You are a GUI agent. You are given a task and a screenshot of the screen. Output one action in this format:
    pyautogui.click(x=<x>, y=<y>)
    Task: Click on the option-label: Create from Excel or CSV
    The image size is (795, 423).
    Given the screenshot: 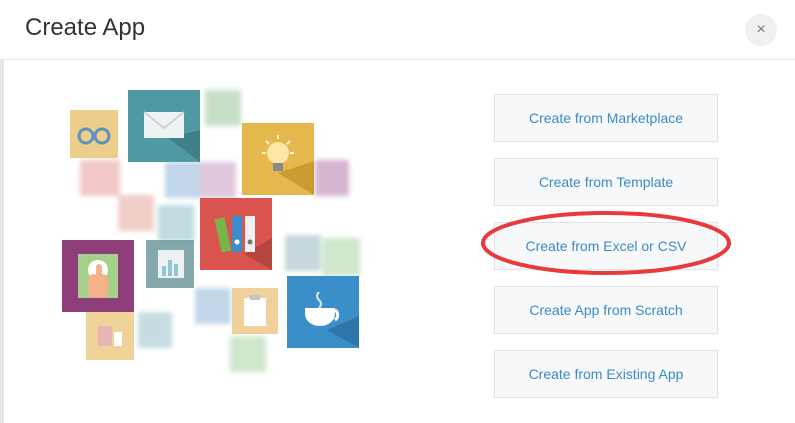 What is the action you would take?
    pyautogui.click(x=606, y=246)
    